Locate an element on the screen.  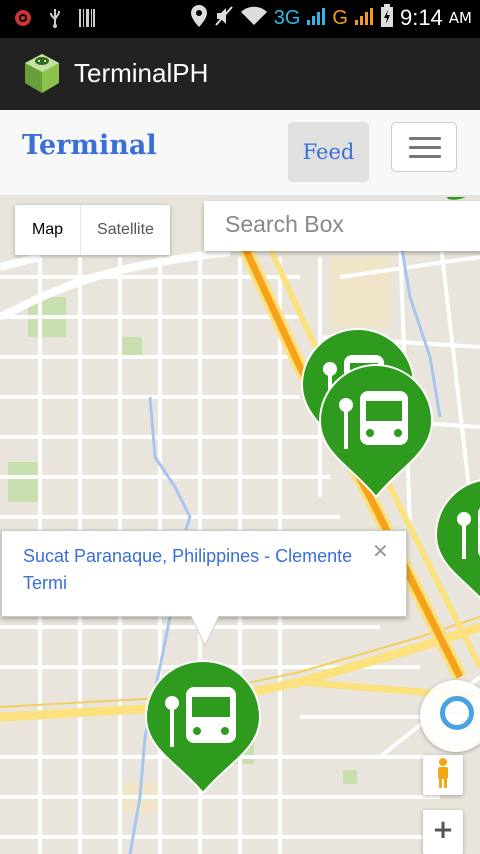
brand-link: Terminal is located at coordinates (89, 145).